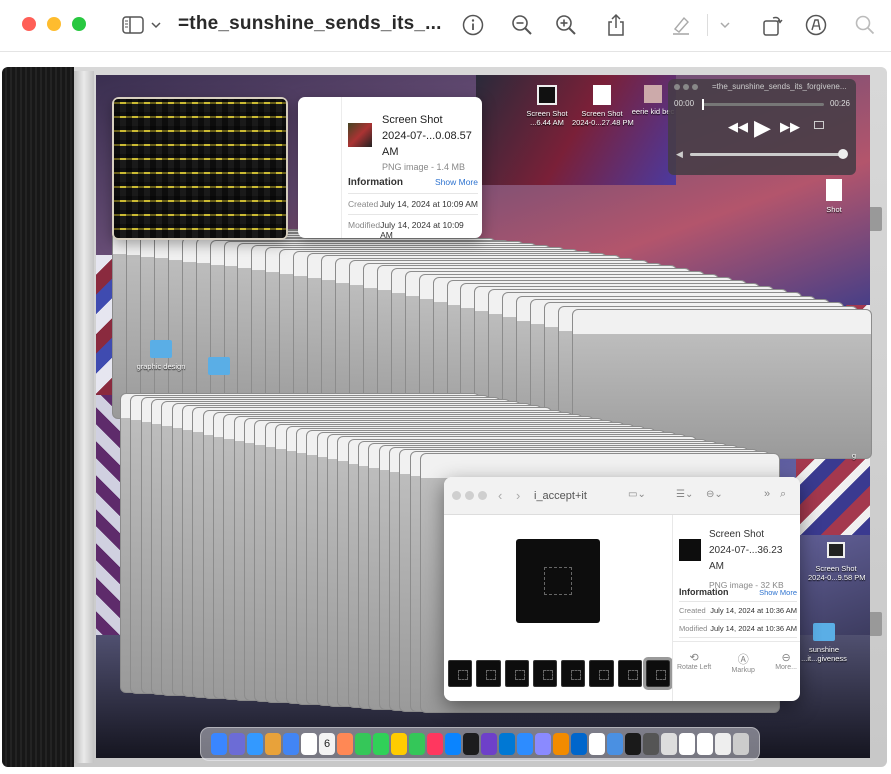  I want to click on desktop-folder-icon: sunshine ...it...giveness, so click(824, 643).